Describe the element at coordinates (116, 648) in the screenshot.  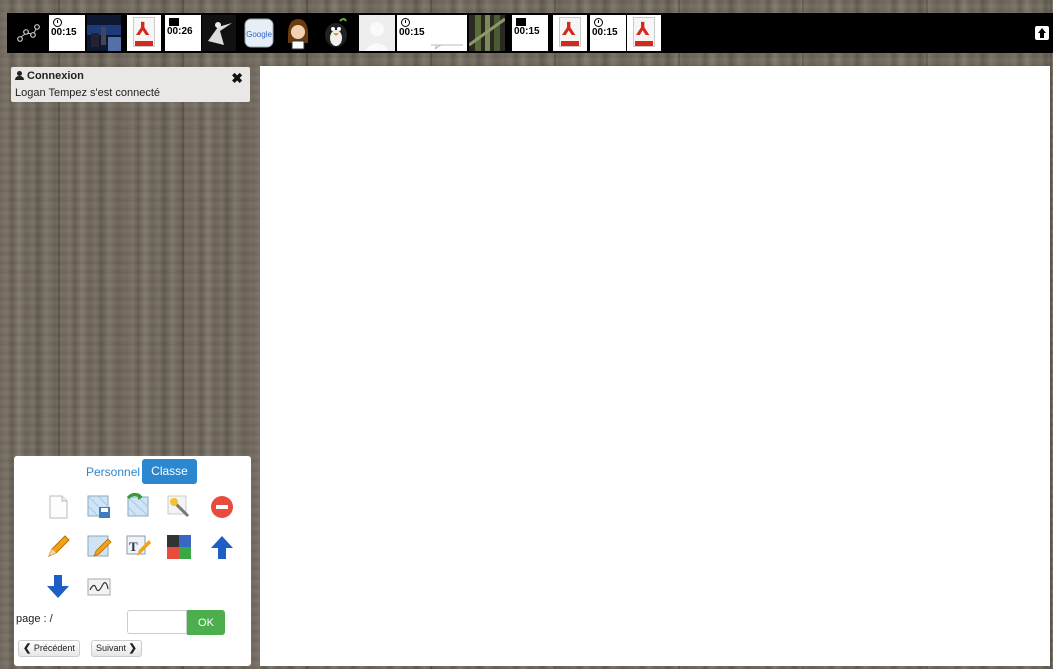
I see `next-button: Suivant ❯` at that location.